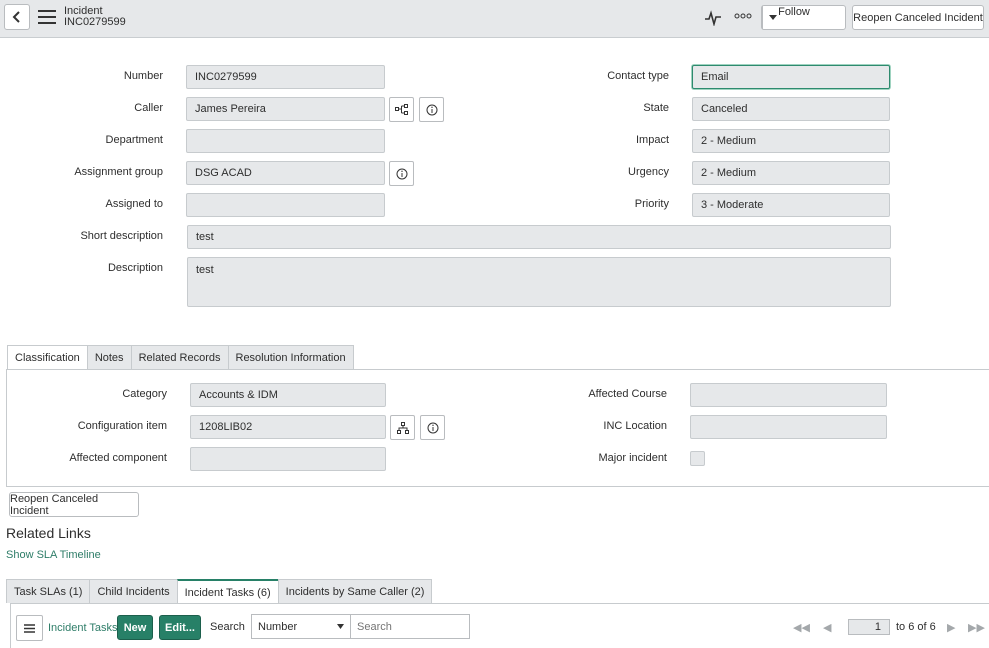 The image size is (989, 648). I want to click on major-incident-checkbox, so click(697, 458).